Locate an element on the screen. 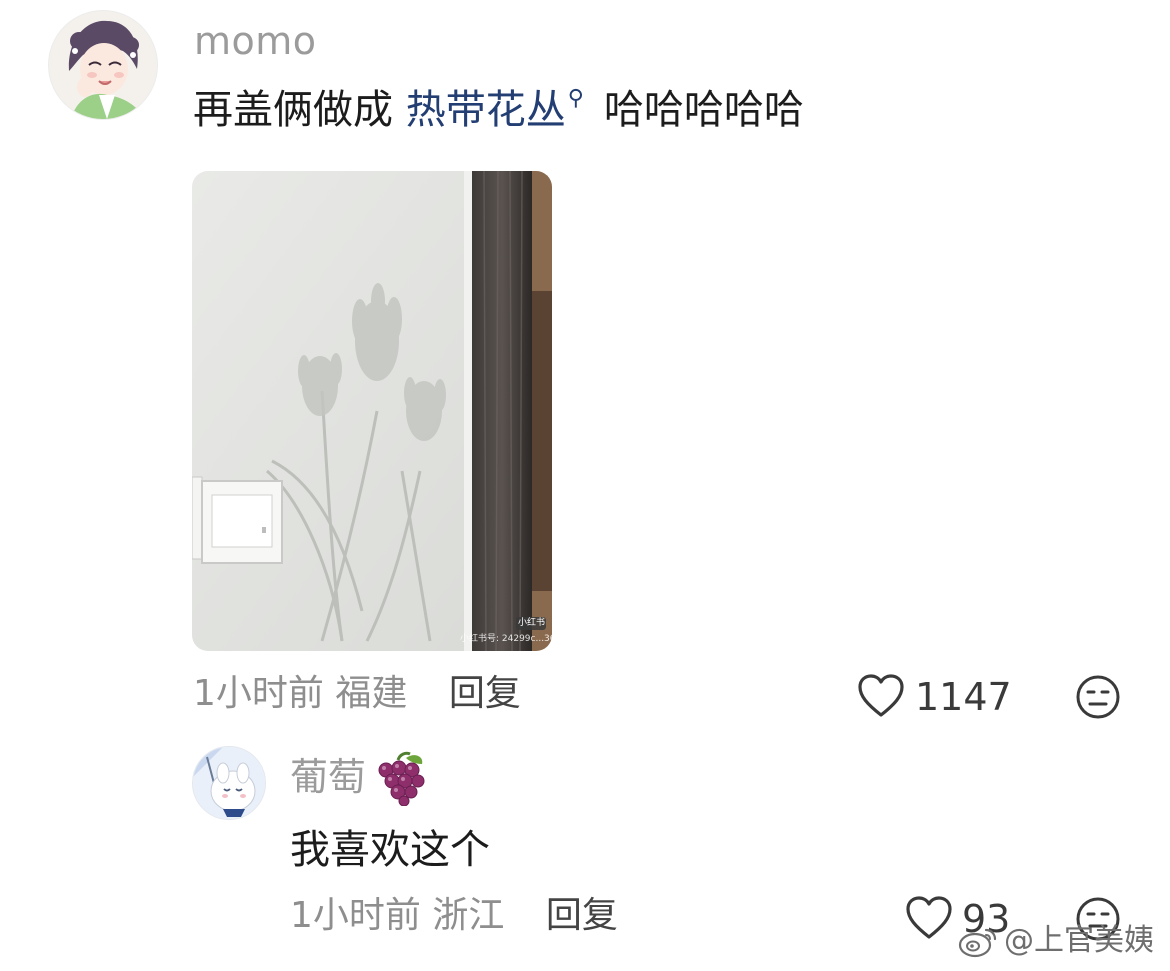 The width and height of the screenshot is (1170, 971). weibo-watermark: @上官美姨 is located at coordinates (1056, 941).